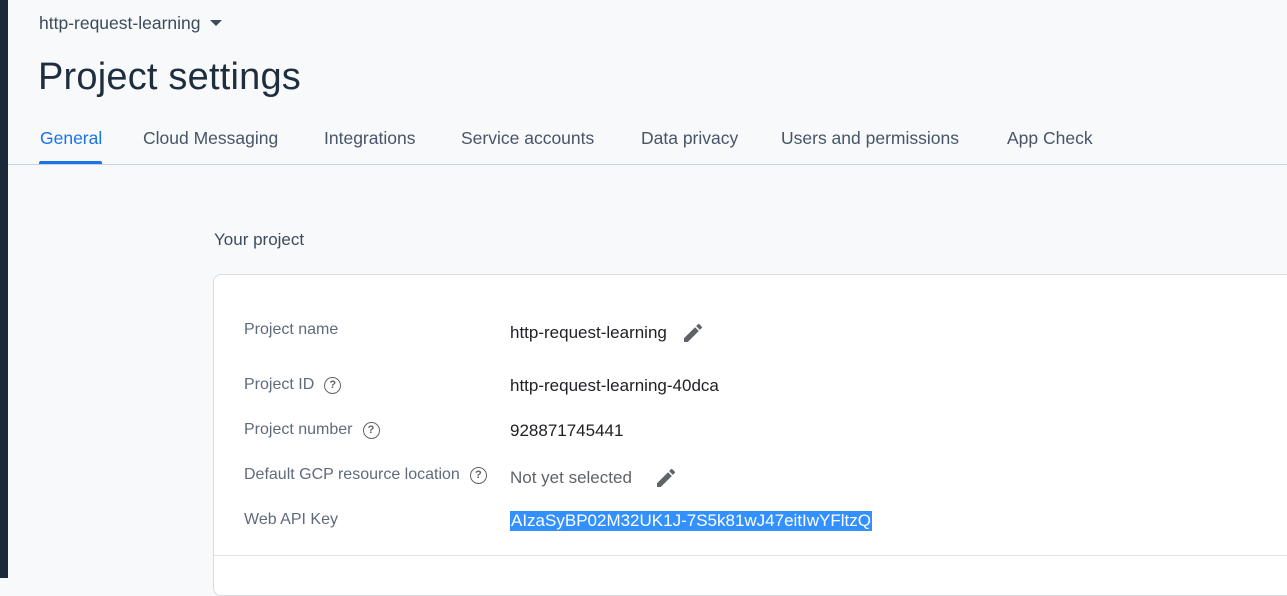 The height and width of the screenshot is (596, 1287). I want to click on card-divider, so click(750, 555).